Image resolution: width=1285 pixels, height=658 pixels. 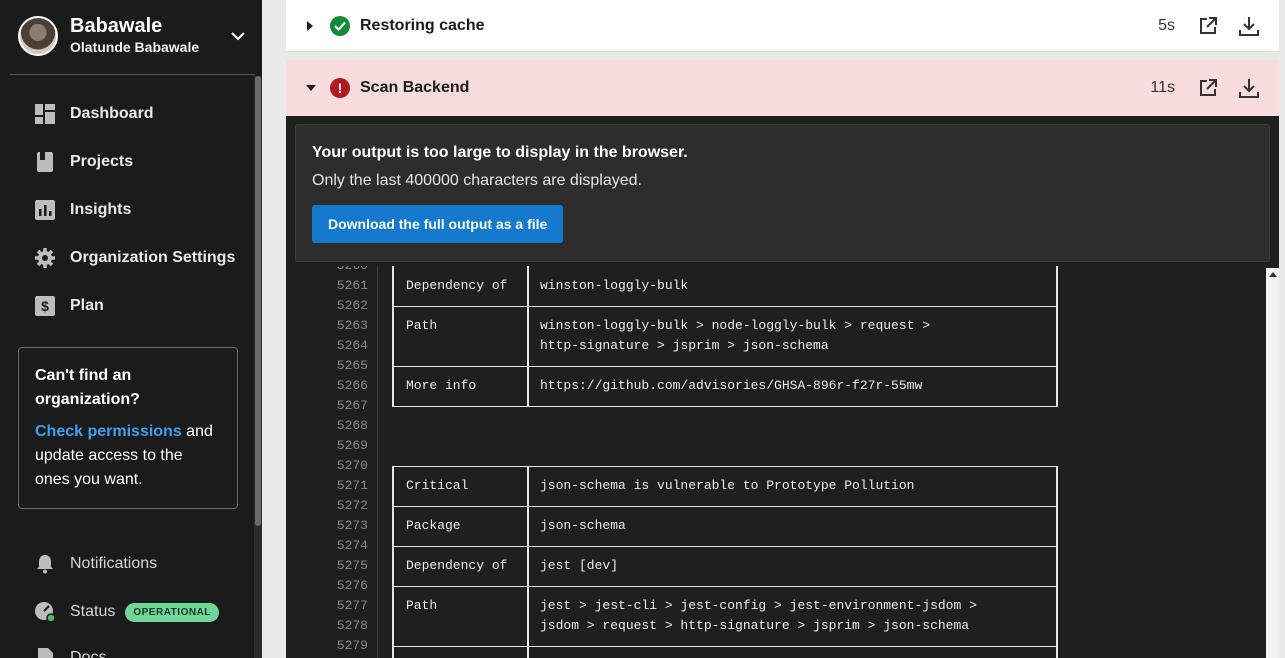 What do you see at coordinates (441, 385) in the screenshot?
I see `log-cell-key: More info` at bounding box center [441, 385].